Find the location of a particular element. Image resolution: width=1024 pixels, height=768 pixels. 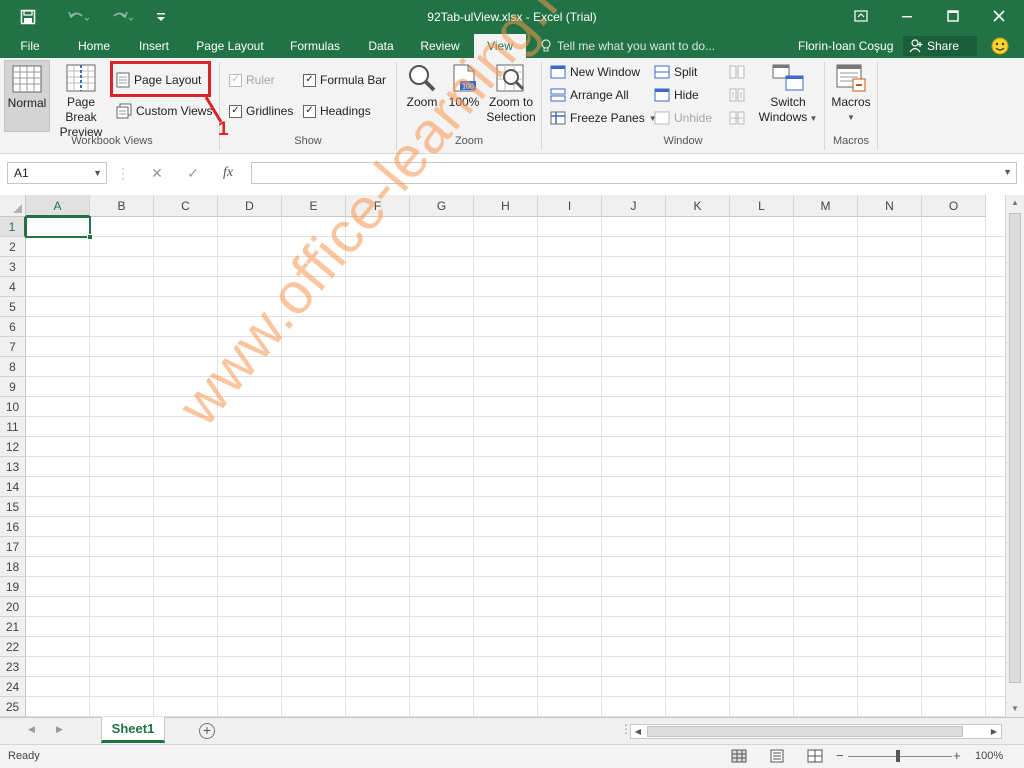

formula-bar-checkbox: ✓ Formula Bar is located at coordinates (344, 80).